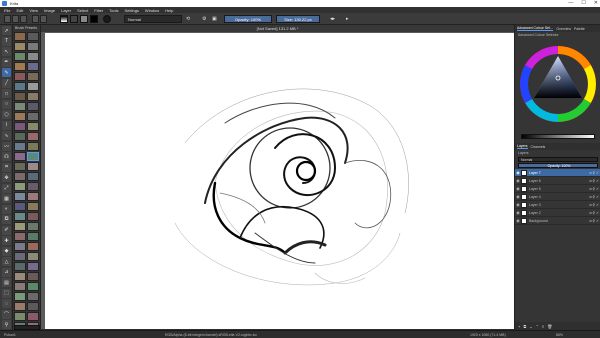 Image resolution: width=600 pixels, height=338 pixels. I want to click on assistant-tool-icon: △, so click(6, 261).